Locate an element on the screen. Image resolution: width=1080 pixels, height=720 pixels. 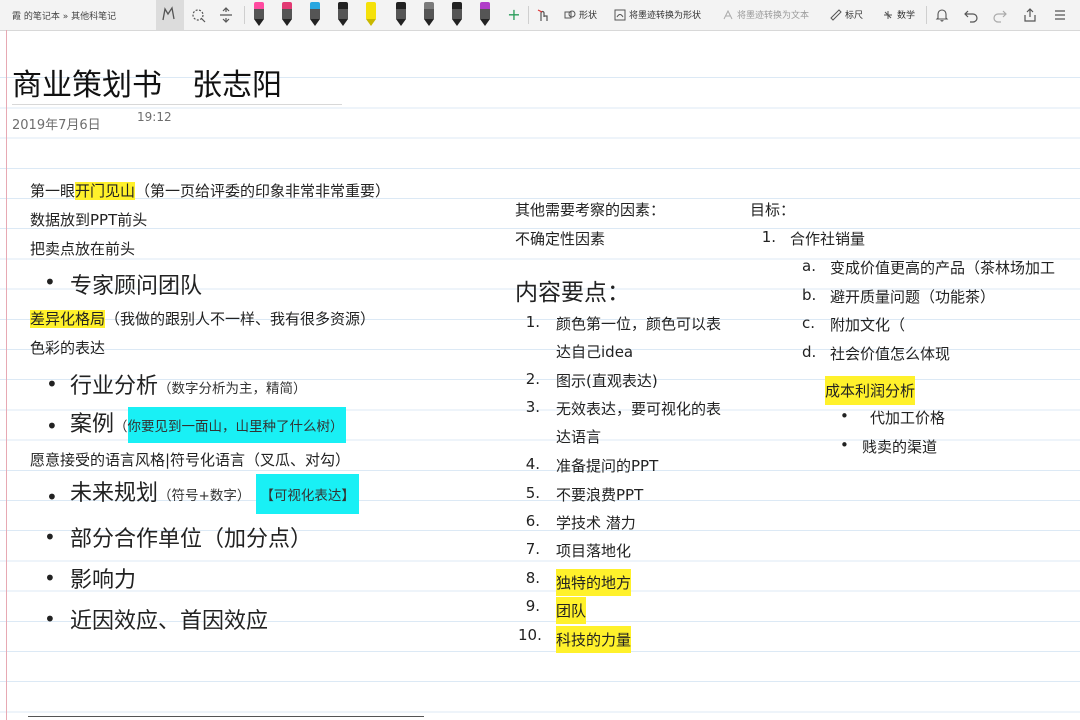
bell-icon is located at coordinates (942, 15).